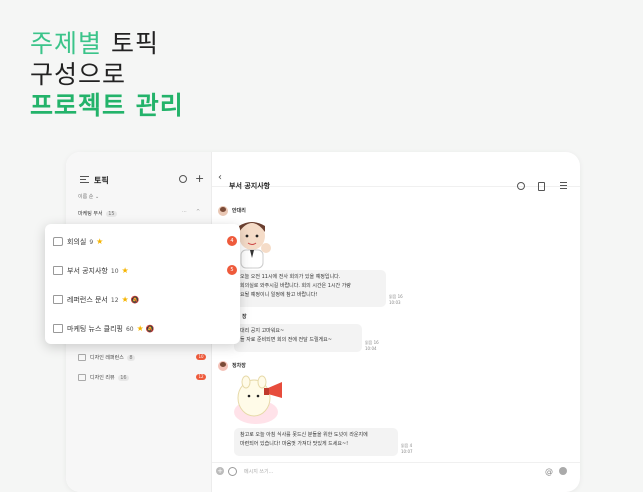 The image size is (643, 492). What do you see at coordinates (142, 377) in the screenshot?
I see `sidebar-item-design-review: 디자인 리뷰 16 12` at bounding box center [142, 377].